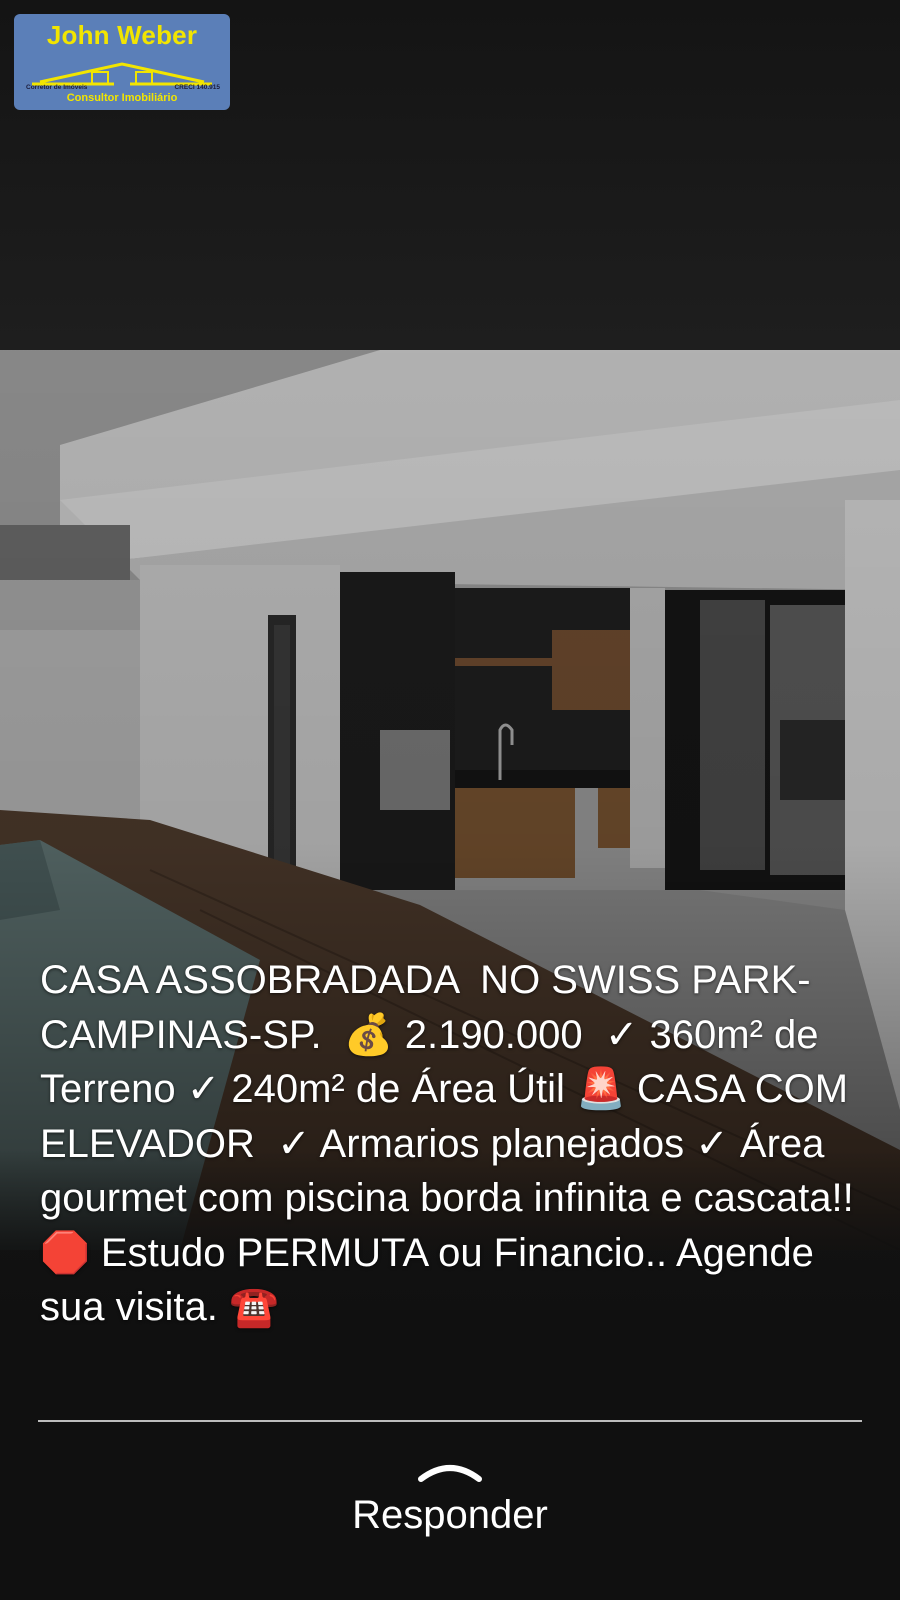 The image size is (900, 1600). Describe the element at coordinates (122, 35) in the screenshot. I see `logo-name: John Weber` at that location.